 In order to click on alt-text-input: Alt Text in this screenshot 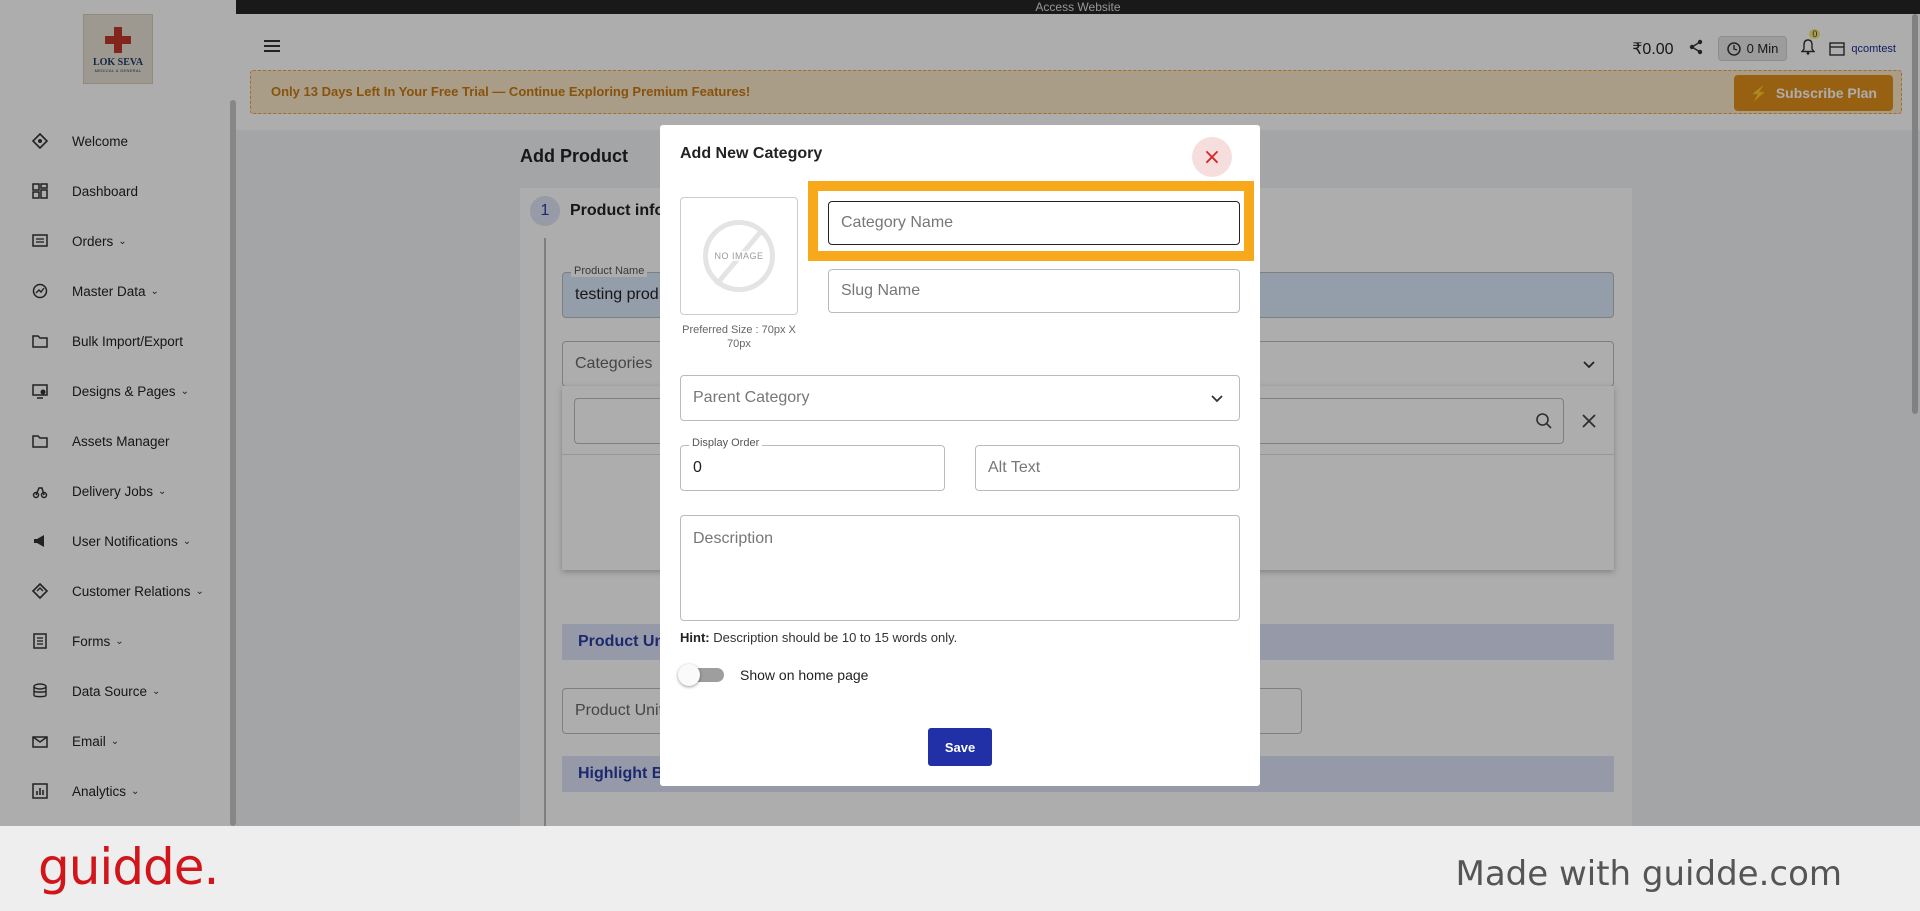, I will do `click(1107, 468)`.